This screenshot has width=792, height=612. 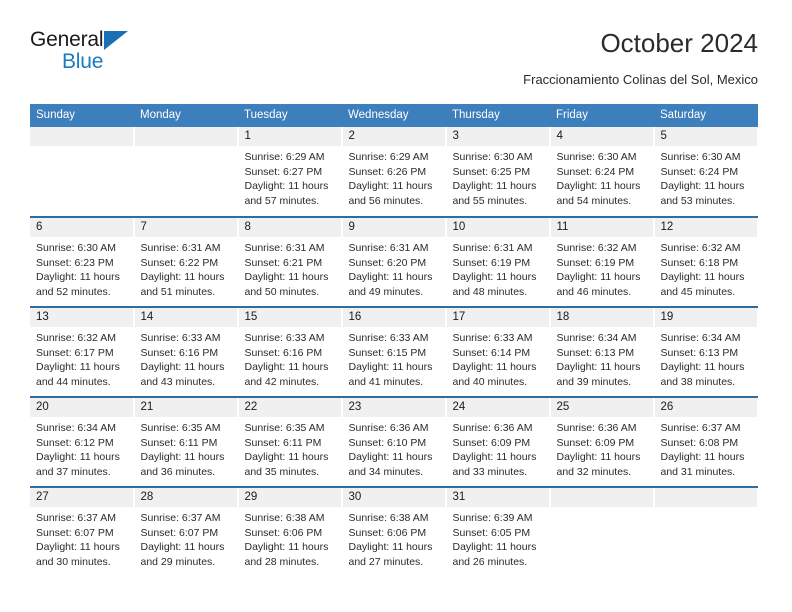 What do you see at coordinates (388, 518) in the screenshot?
I see `sunrise-text: Sunrise: 6:38 AM` at bounding box center [388, 518].